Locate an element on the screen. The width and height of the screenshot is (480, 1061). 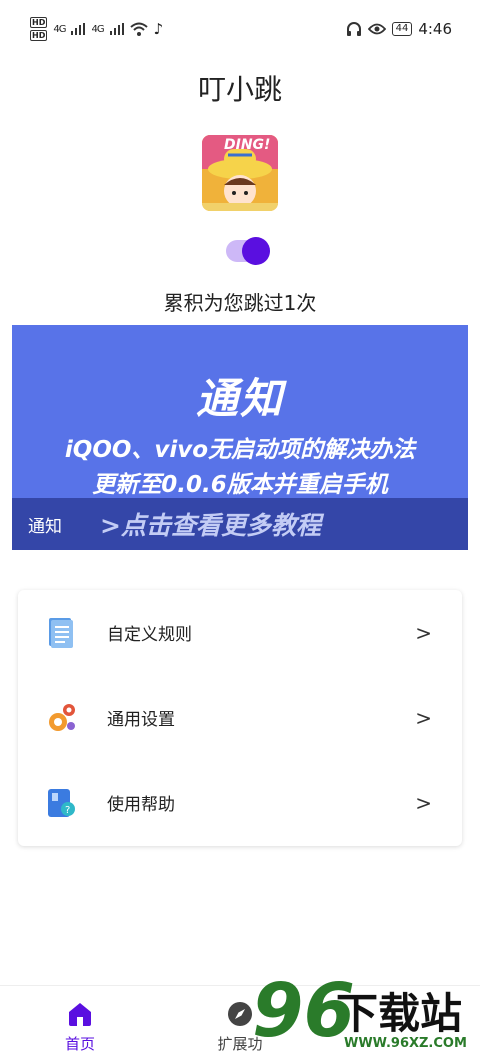
menu-item-general-settings: 通用设置 > is located at coordinates (240, 717).